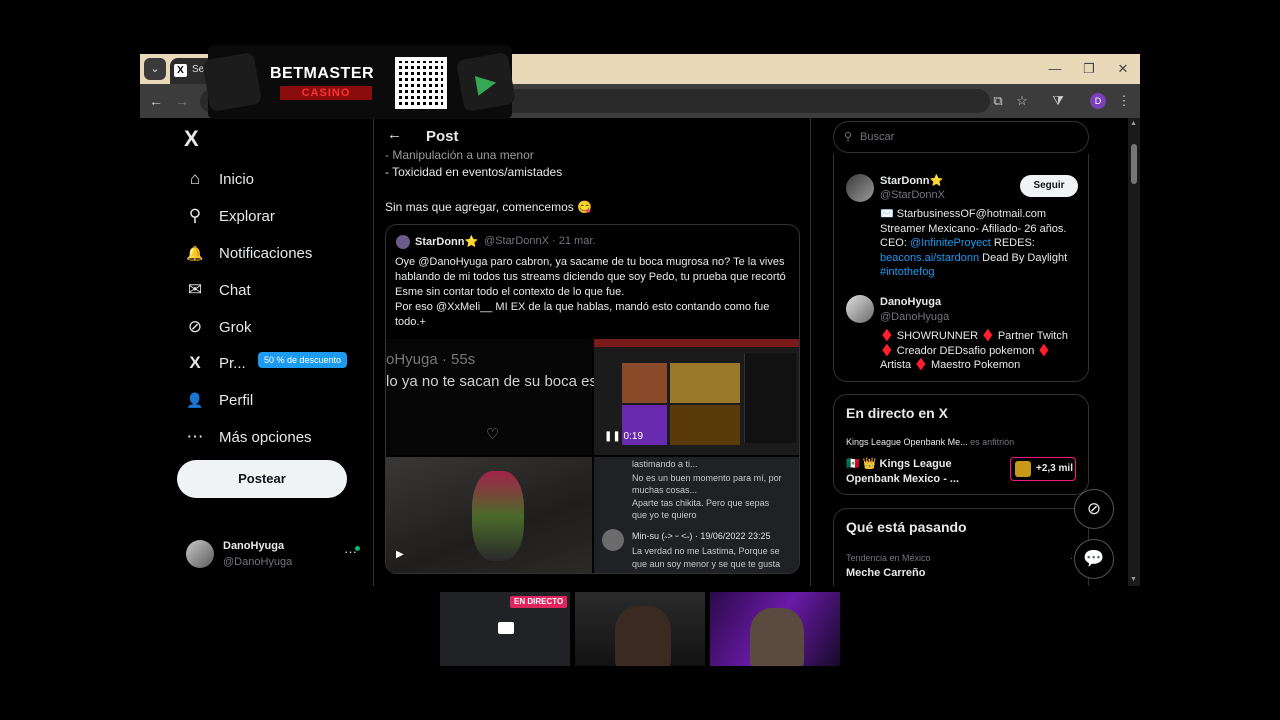  What do you see at coordinates (910, 302) in the screenshot?
I see `user-name: DanoHyuga` at bounding box center [910, 302].